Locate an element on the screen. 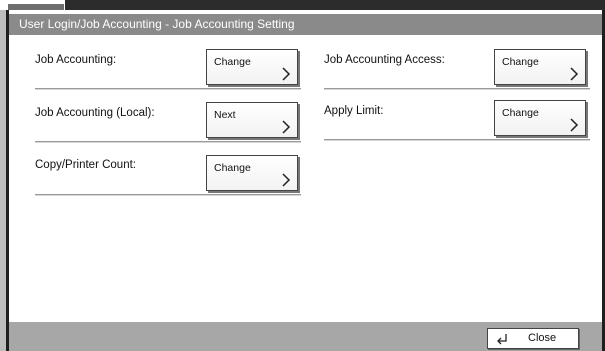 The height and width of the screenshot is (351, 605). apply-limit-label: Apply Limit: is located at coordinates (354, 111).